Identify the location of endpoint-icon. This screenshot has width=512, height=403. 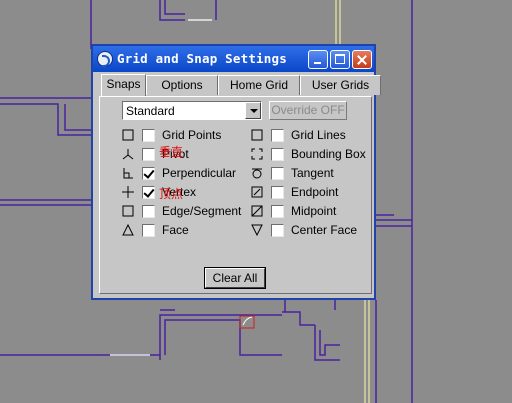
(257, 192).